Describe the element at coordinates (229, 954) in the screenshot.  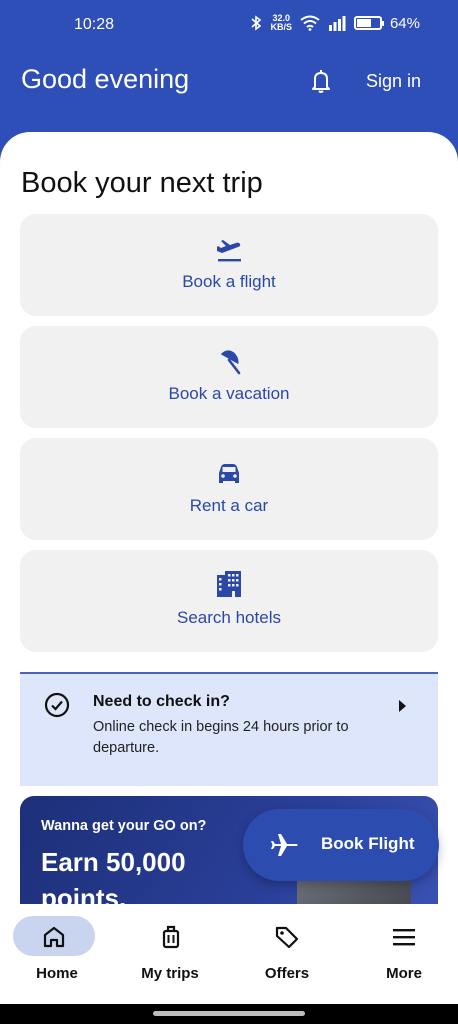
I see `bottom-nav: Home My trips Offers More` at that location.